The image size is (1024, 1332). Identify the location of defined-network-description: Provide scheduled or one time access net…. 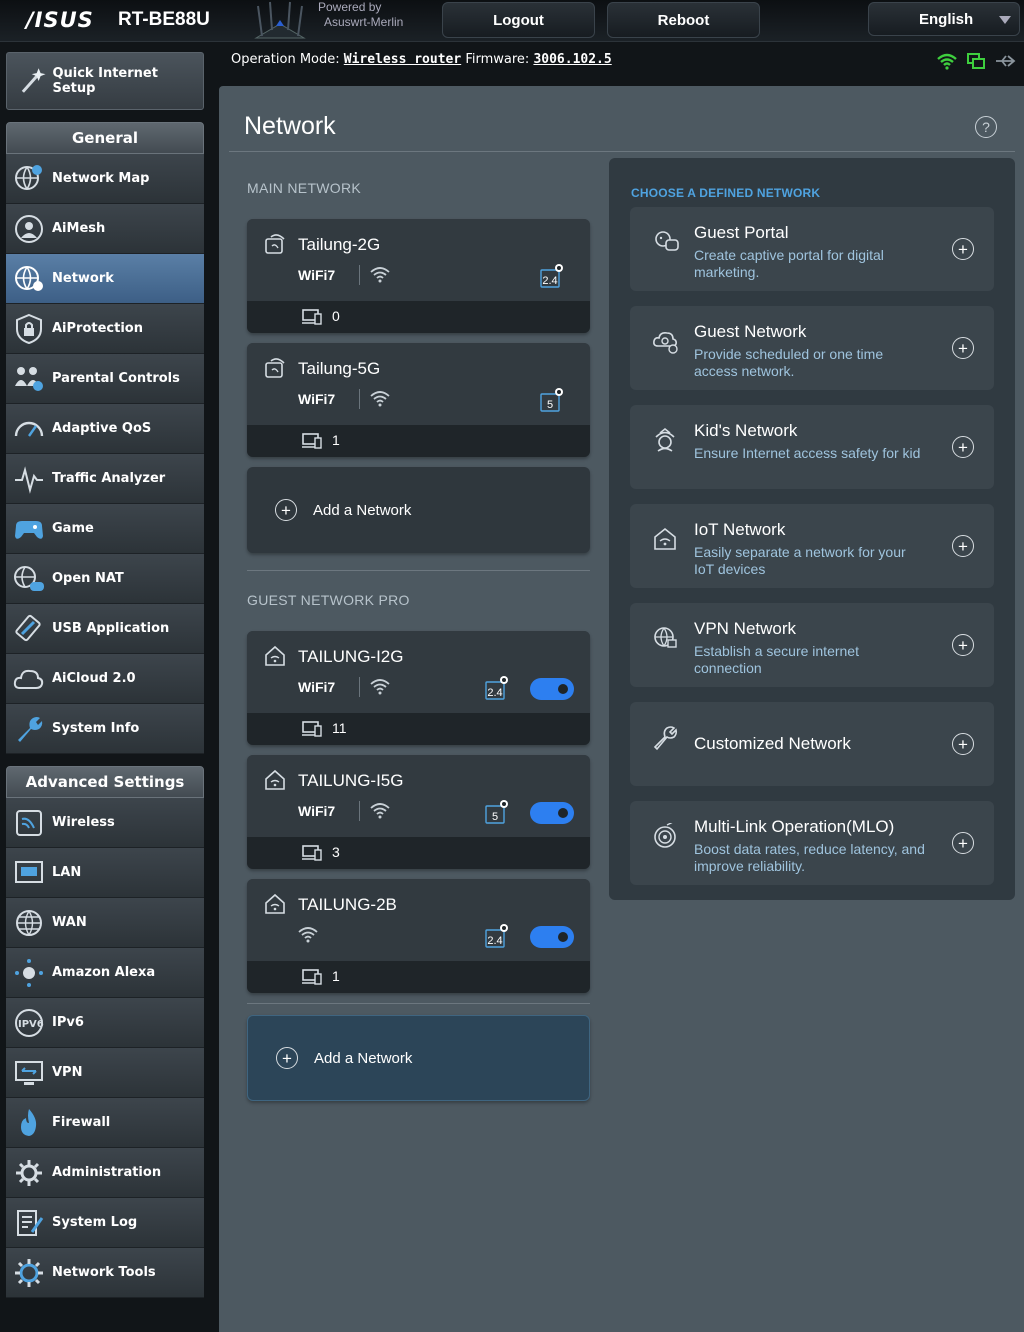
(789, 362).